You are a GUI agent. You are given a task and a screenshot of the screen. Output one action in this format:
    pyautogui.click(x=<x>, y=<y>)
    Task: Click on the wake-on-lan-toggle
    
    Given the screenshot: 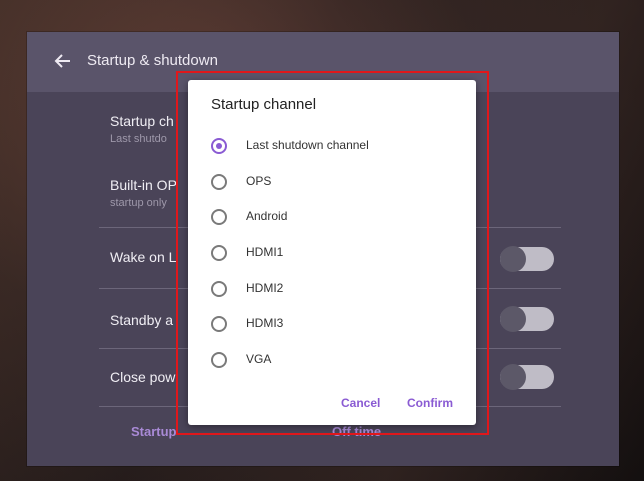 What is the action you would take?
    pyautogui.click(x=527, y=259)
    